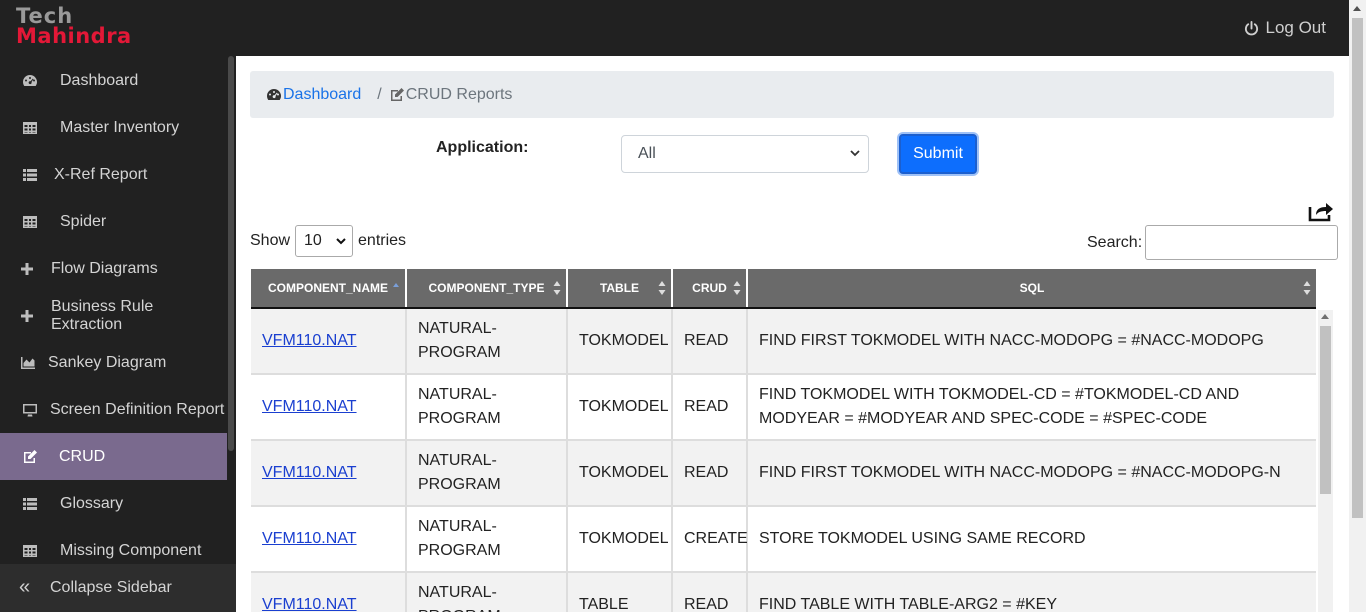 The width and height of the screenshot is (1366, 612). Describe the element at coordinates (1032, 288) in the screenshot. I see `column-header-sql: SQL` at that location.